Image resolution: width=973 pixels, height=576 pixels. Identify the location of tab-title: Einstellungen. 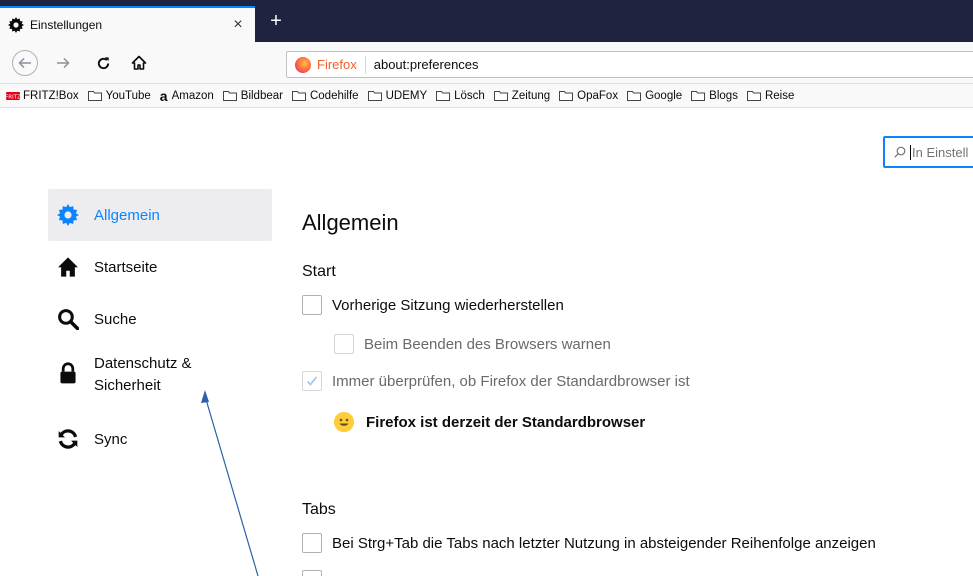
(66, 25).